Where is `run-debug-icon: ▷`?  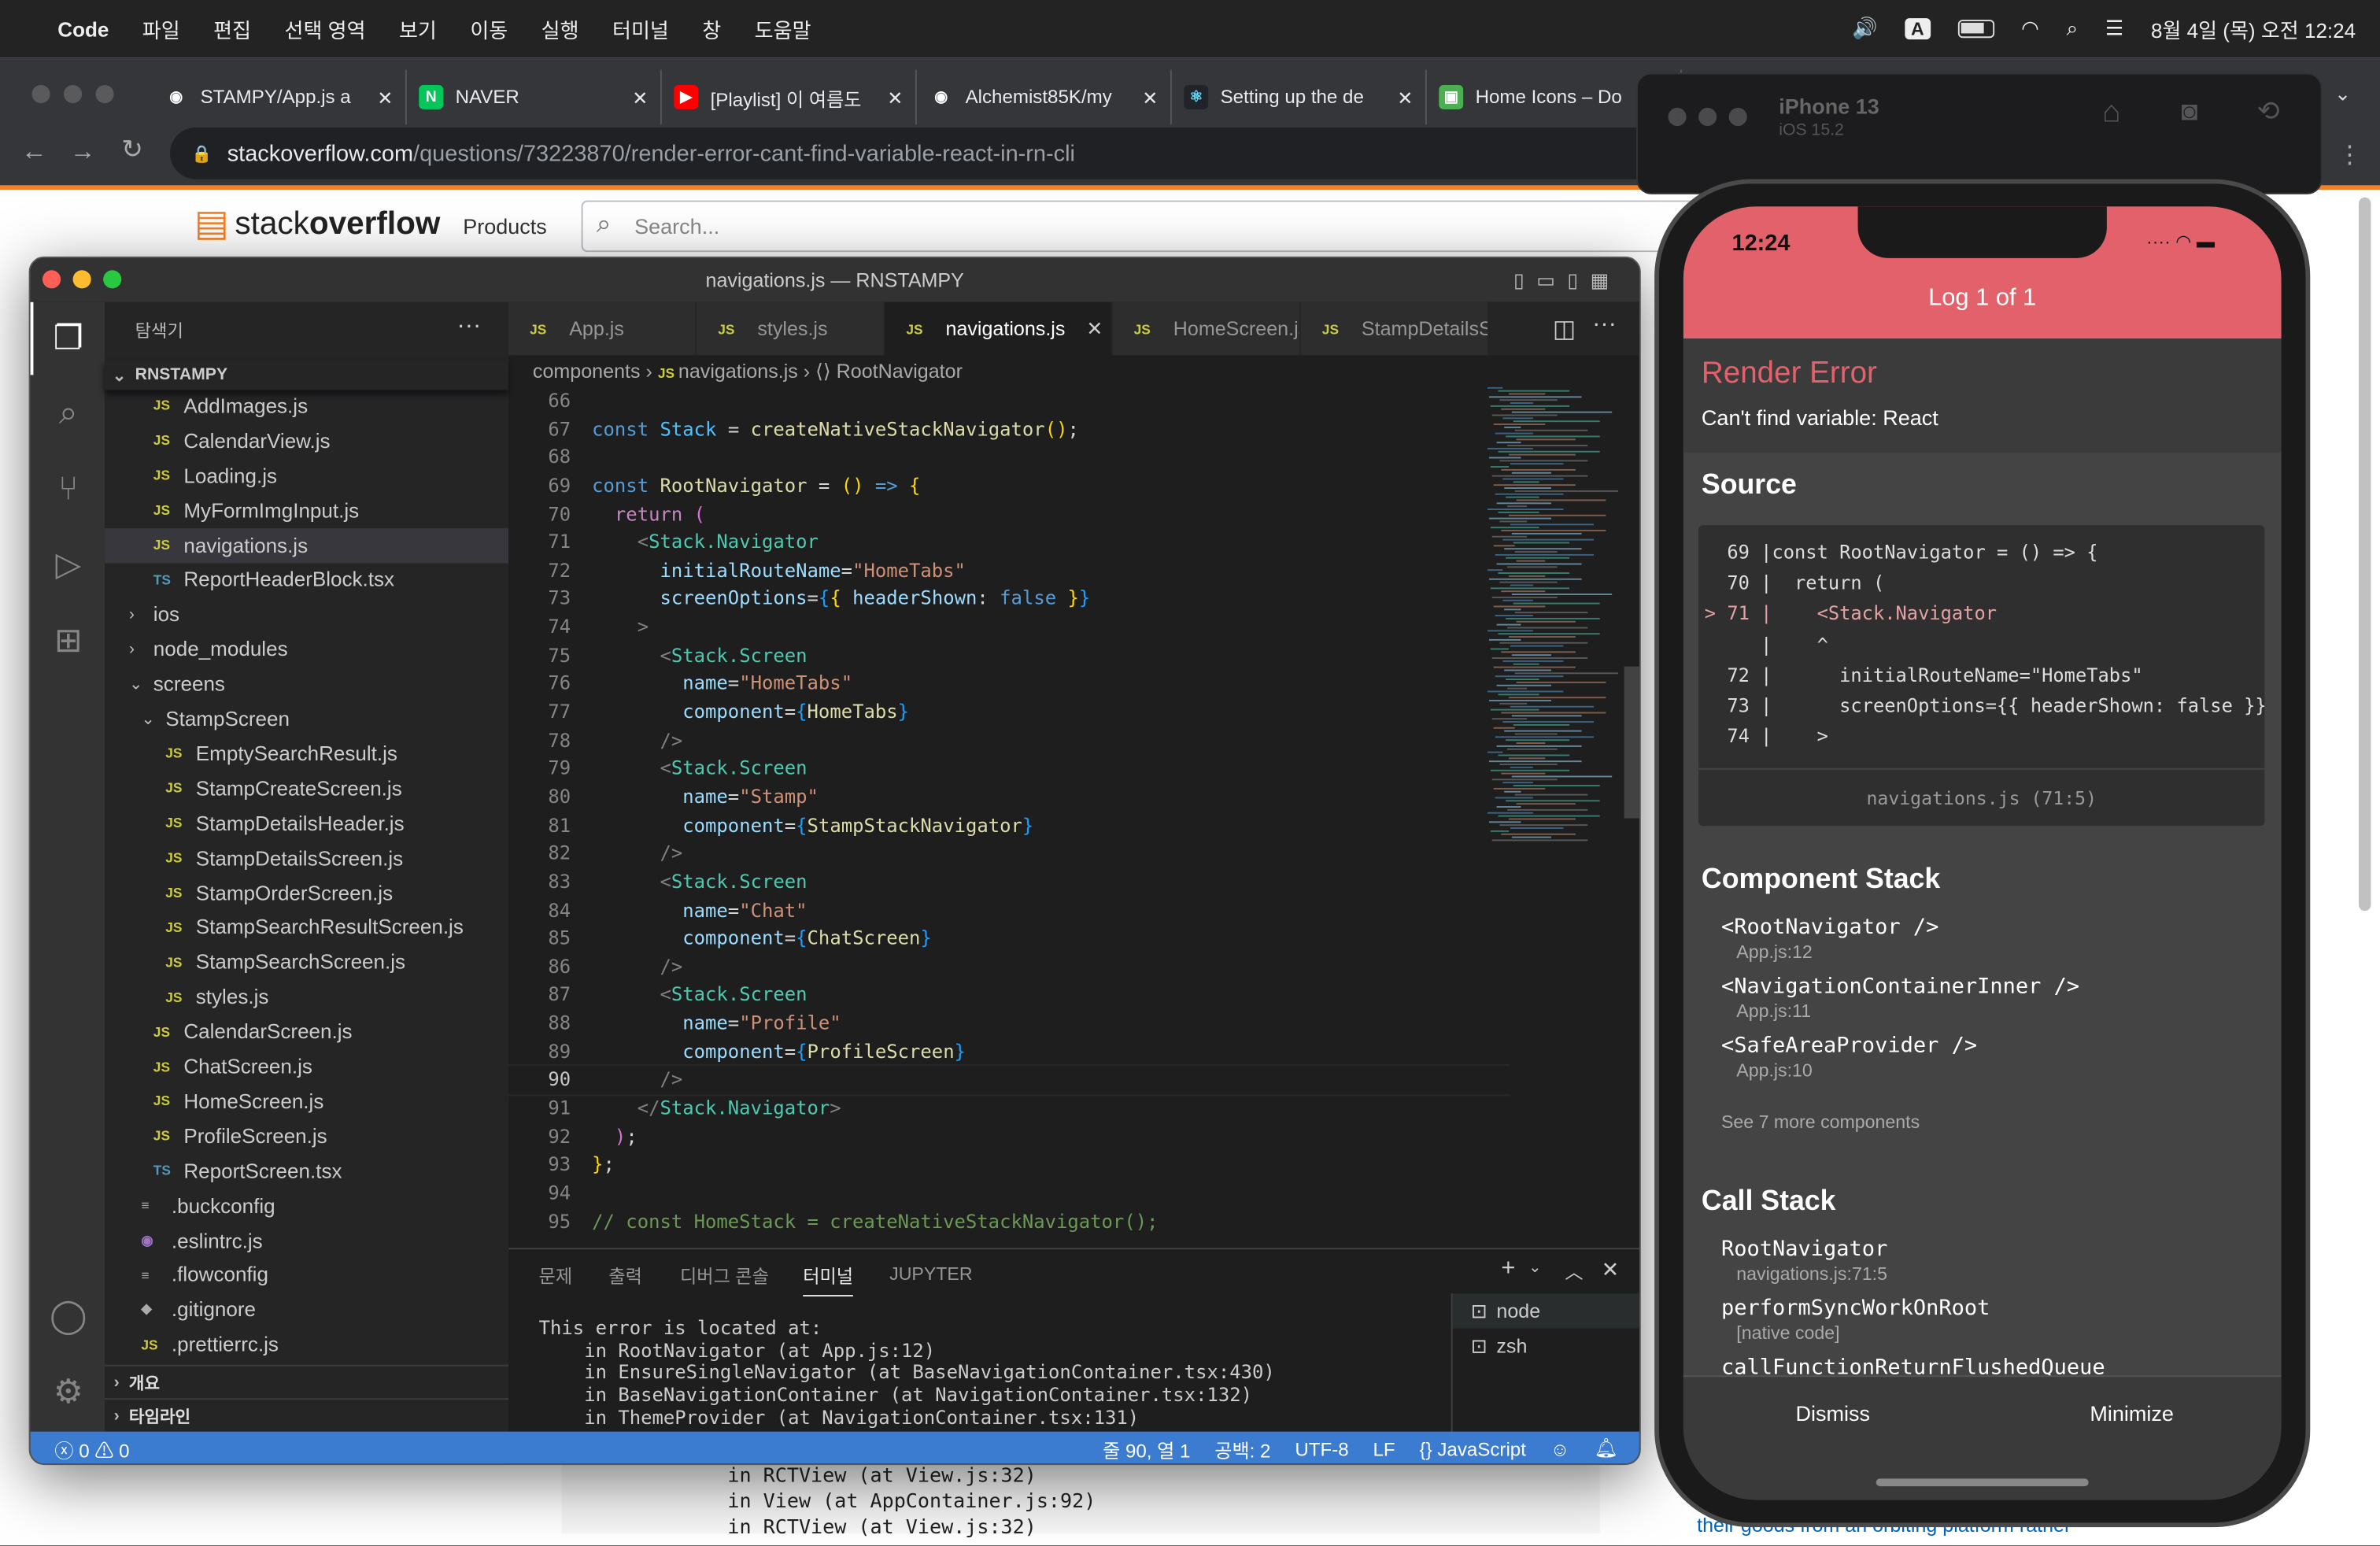 run-debug-icon: ▷ is located at coordinates (68, 565).